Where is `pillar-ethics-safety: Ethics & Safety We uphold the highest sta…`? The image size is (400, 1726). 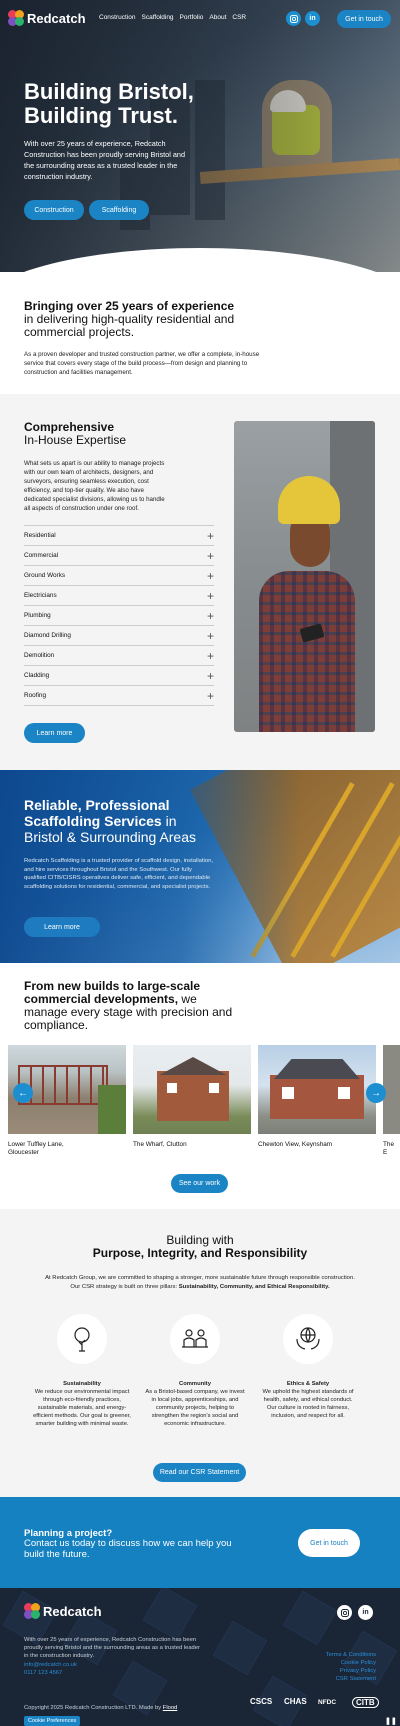
pillar-ethics-safety: Ethics & Safety We uphold the highest sta… is located at coordinates (308, 1400).